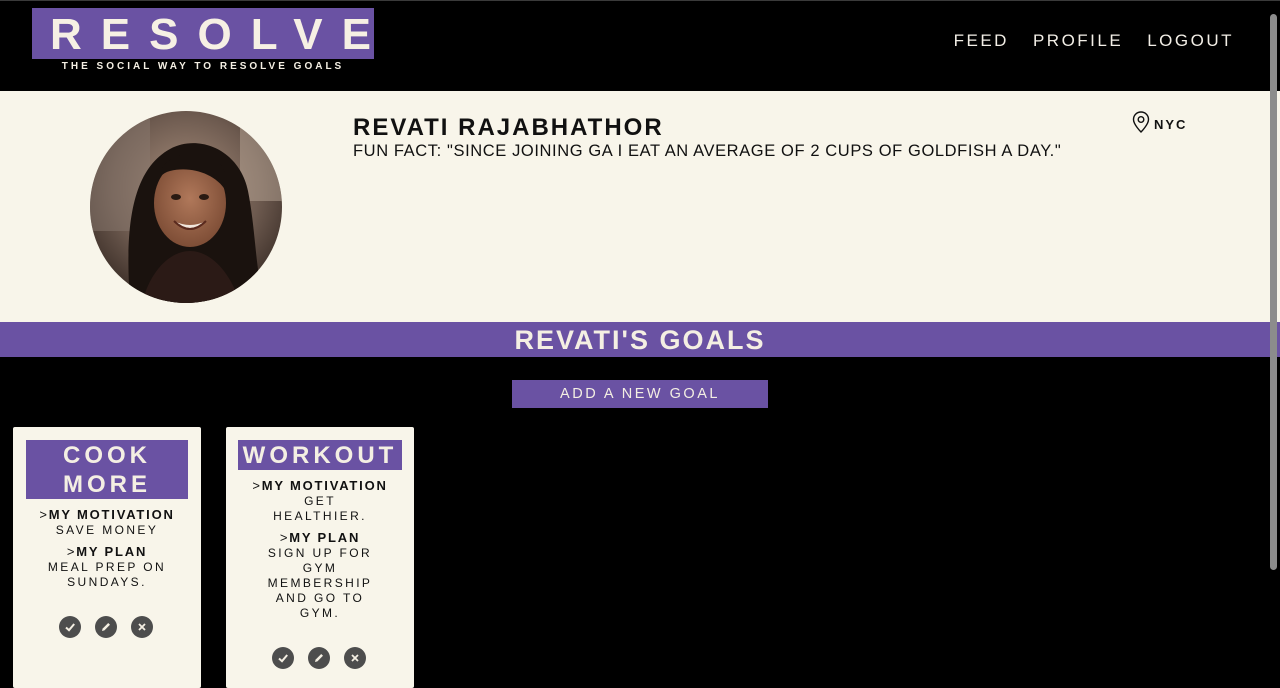 Image resolution: width=1280 pixels, height=688 pixels. I want to click on nav-feed-link: FEED, so click(981, 41).